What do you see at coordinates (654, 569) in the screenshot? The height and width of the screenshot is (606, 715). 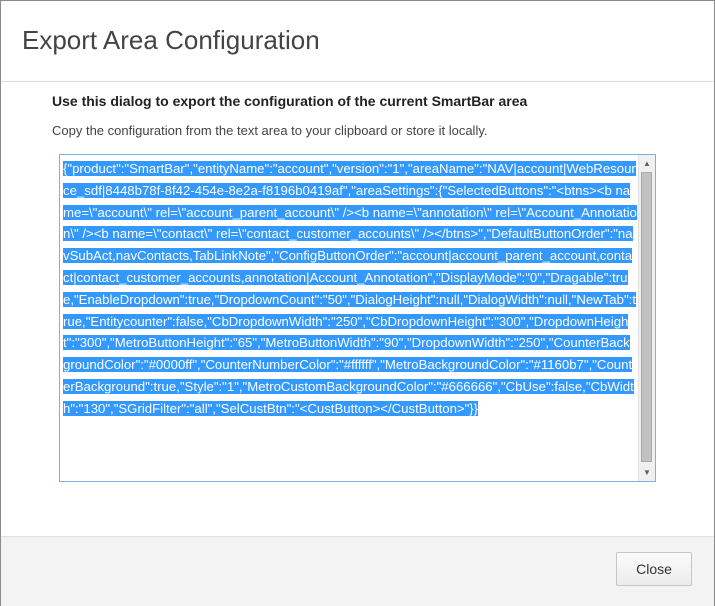 I see `close-button: Close` at bounding box center [654, 569].